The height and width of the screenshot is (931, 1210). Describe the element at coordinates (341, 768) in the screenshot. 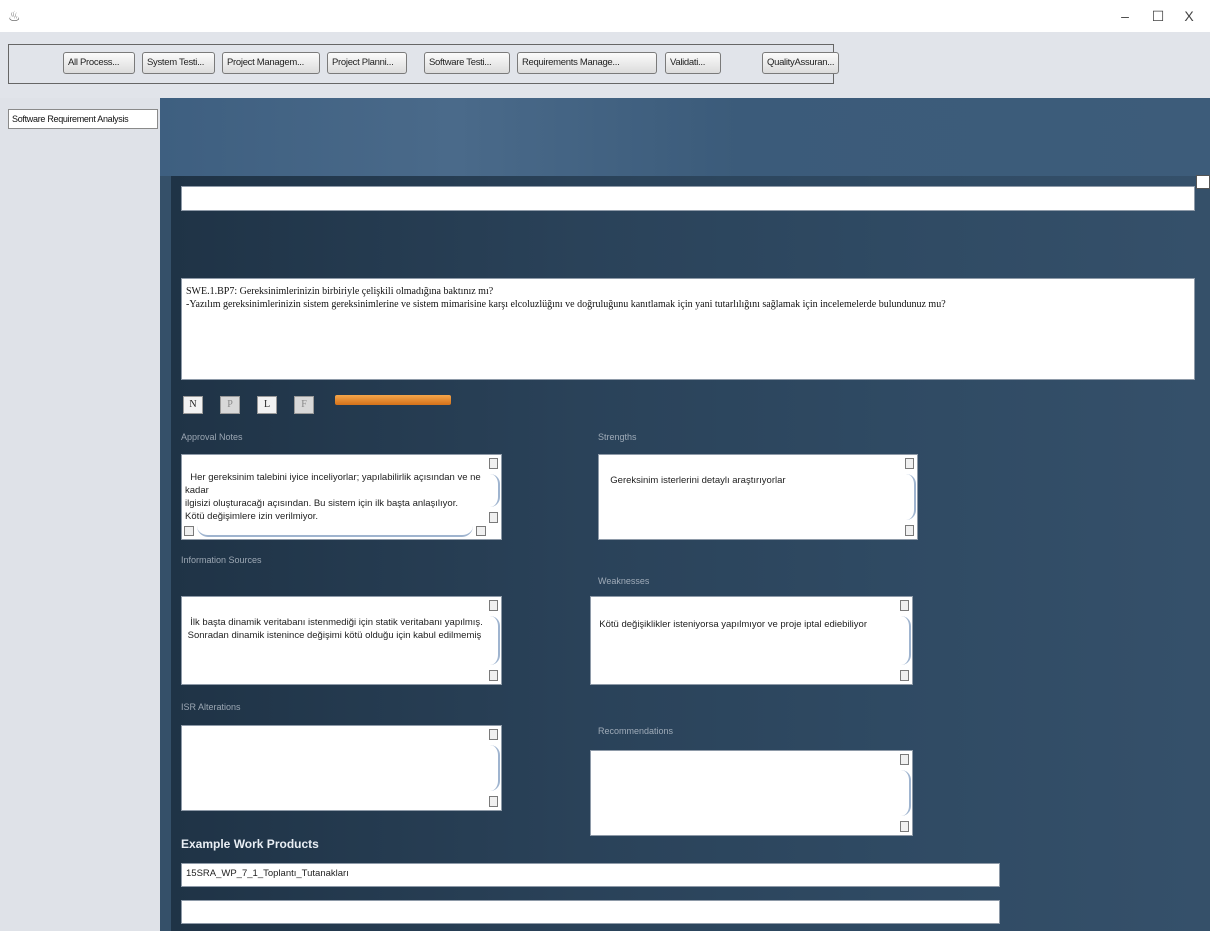

I see `isr-alterations-textarea` at that location.